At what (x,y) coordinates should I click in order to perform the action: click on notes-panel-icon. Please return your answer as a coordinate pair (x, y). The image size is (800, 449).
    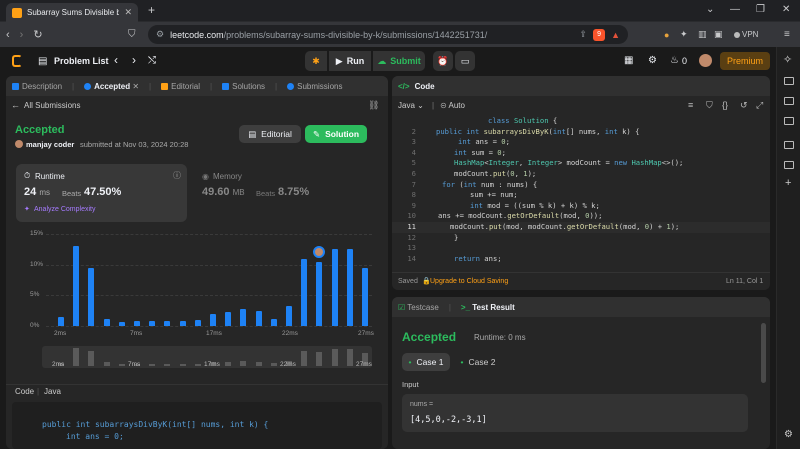
    Looking at the image, I should click on (789, 165).